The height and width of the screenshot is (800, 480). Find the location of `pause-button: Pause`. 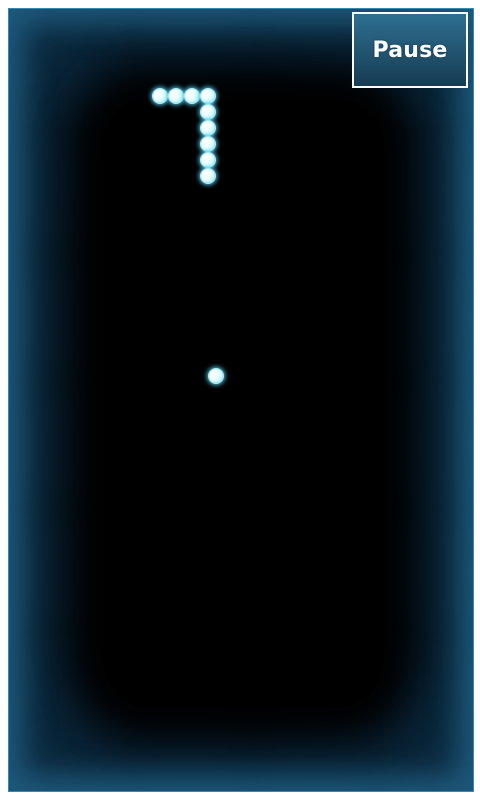

pause-button: Pause is located at coordinates (410, 50).